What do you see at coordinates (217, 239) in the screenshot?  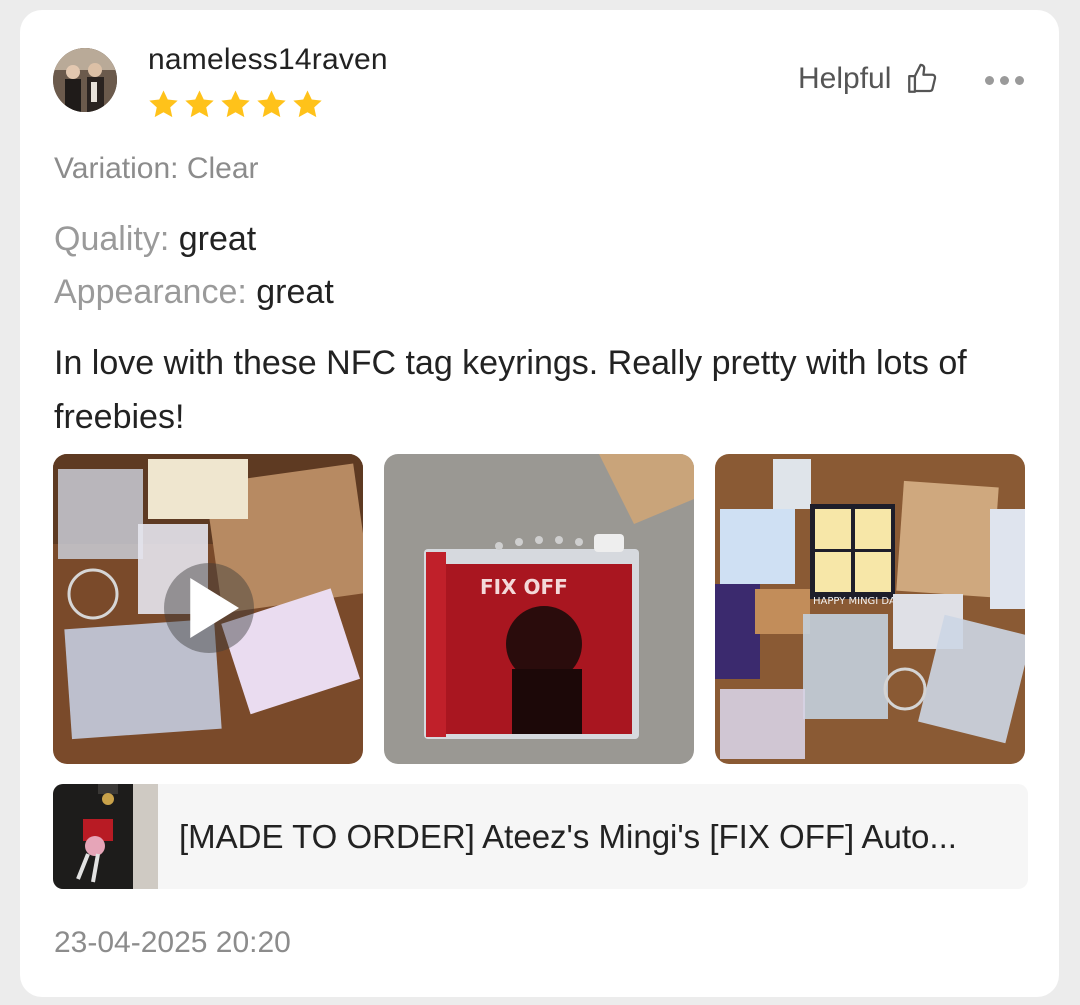 I see `quality-value: great` at bounding box center [217, 239].